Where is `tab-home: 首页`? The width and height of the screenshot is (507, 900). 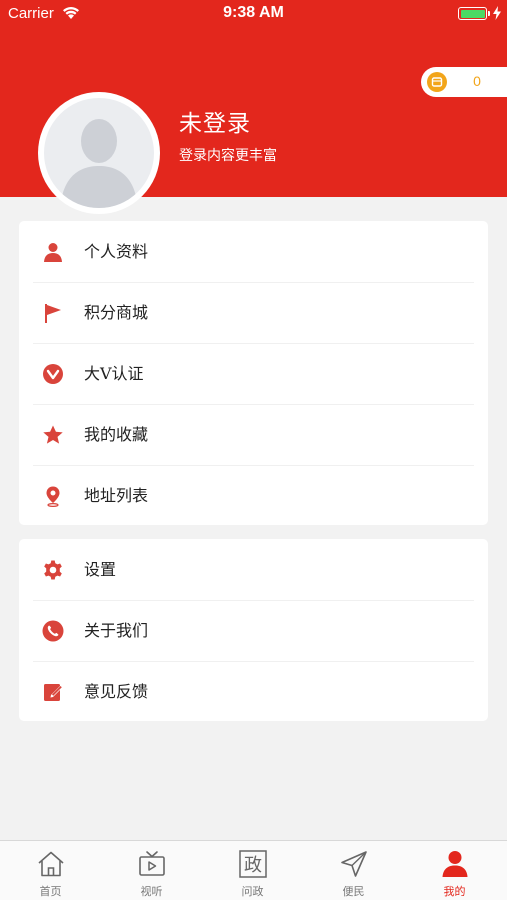 tab-home: 首页 is located at coordinates (50, 870).